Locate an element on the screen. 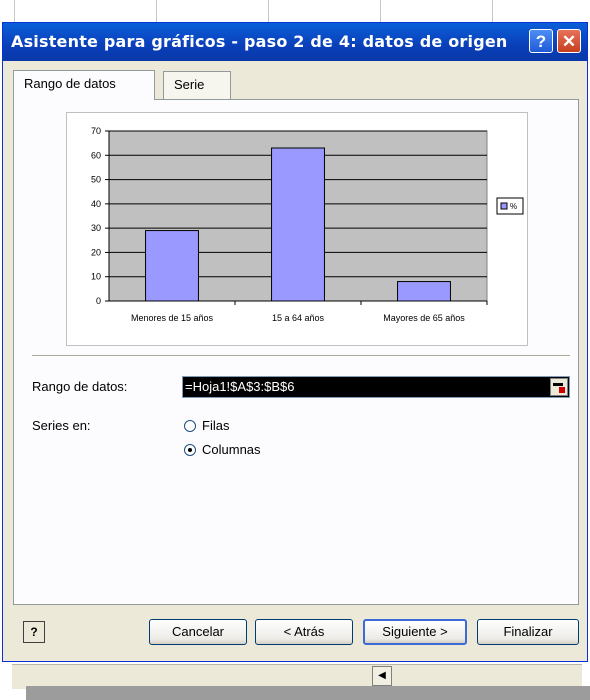 The width and height of the screenshot is (590, 700). x-tick-label: Mayores de 65 años is located at coordinates (424, 318).